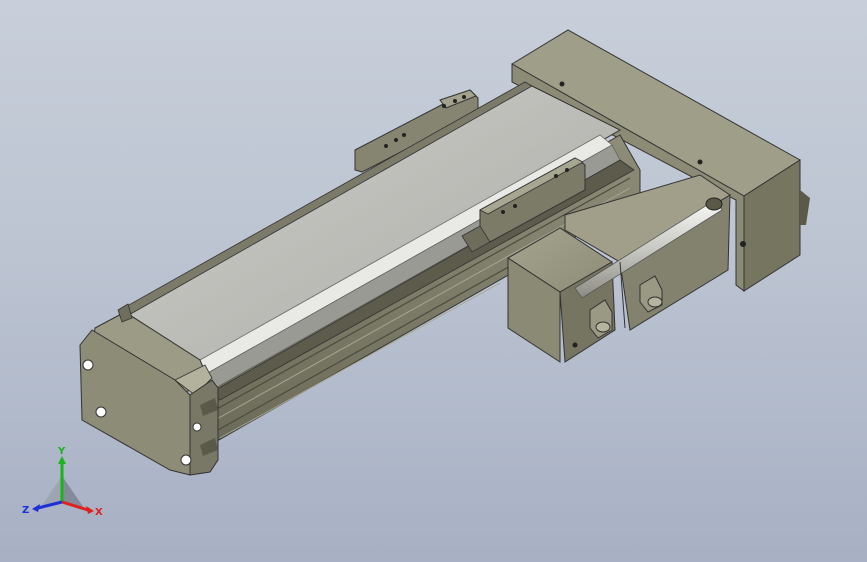 This screenshot has height=562, width=867. Describe the element at coordinates (99, 512) in the screenshot. I see `x-axis-label: X` at that location.